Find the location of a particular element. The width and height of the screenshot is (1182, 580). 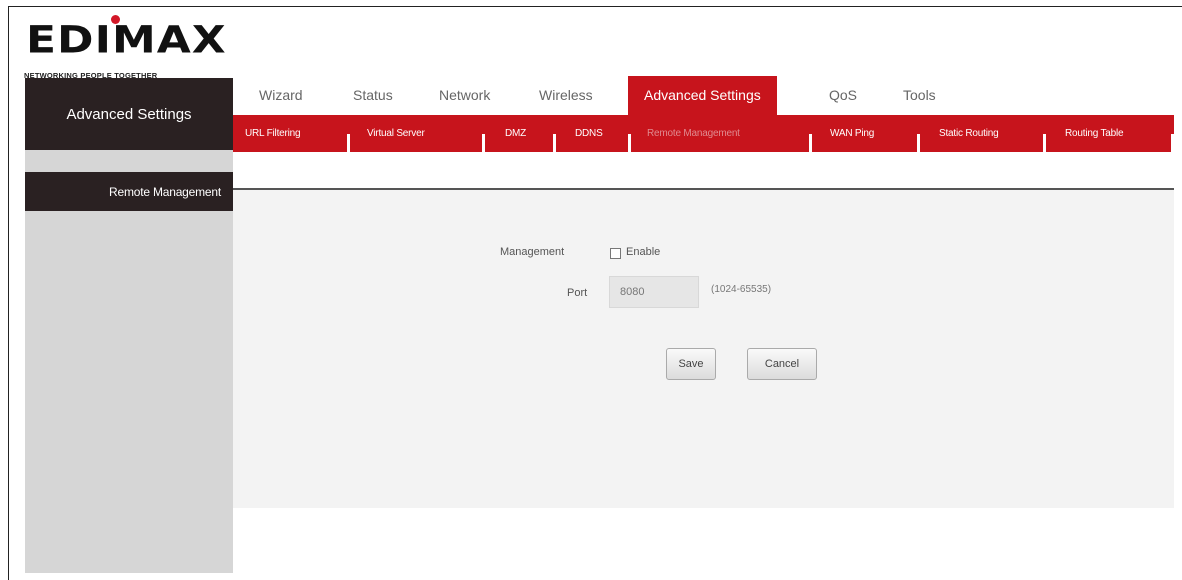

logo-wordmark: EDIMAX is located at coordinates (126, 40).